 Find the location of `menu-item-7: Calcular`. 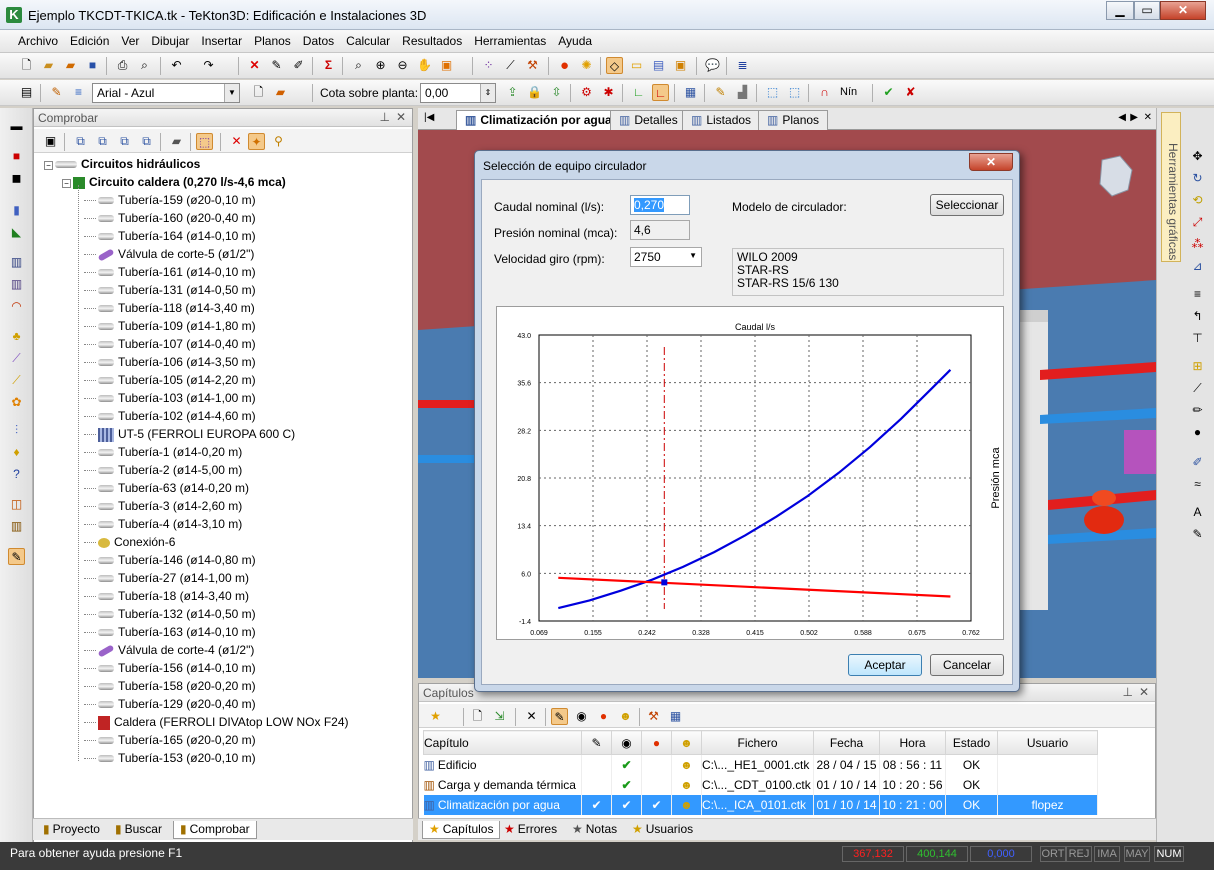

menu-item-7: Calcular is located at coordinates (368, 41).